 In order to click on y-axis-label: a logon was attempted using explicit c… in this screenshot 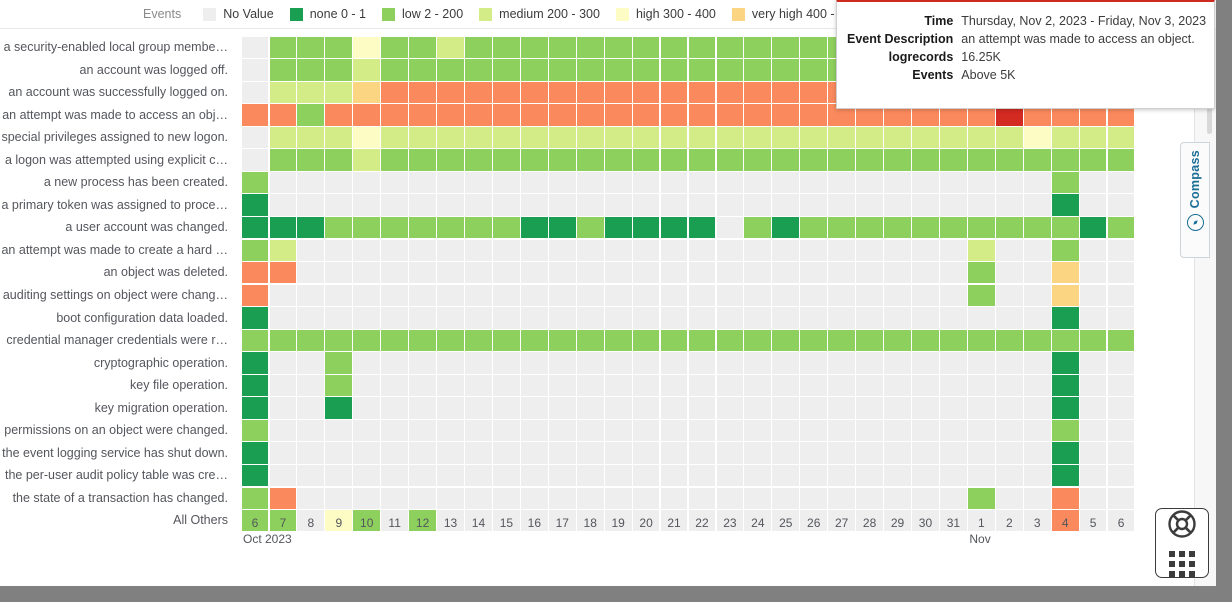, I will do `click(118, 160)`.